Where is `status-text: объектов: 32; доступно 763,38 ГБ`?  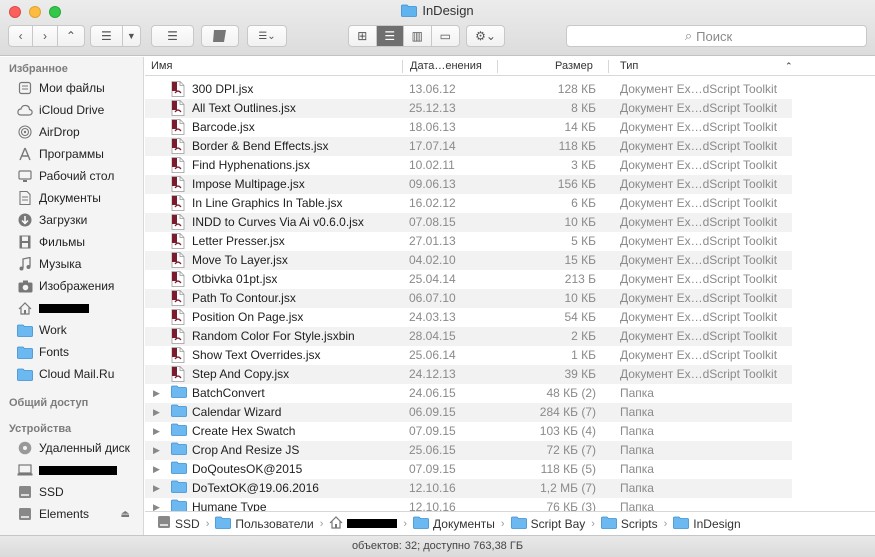
status-text: объектов: 32; доступно 763,38 ГБ is located at coordinates (437, 546).